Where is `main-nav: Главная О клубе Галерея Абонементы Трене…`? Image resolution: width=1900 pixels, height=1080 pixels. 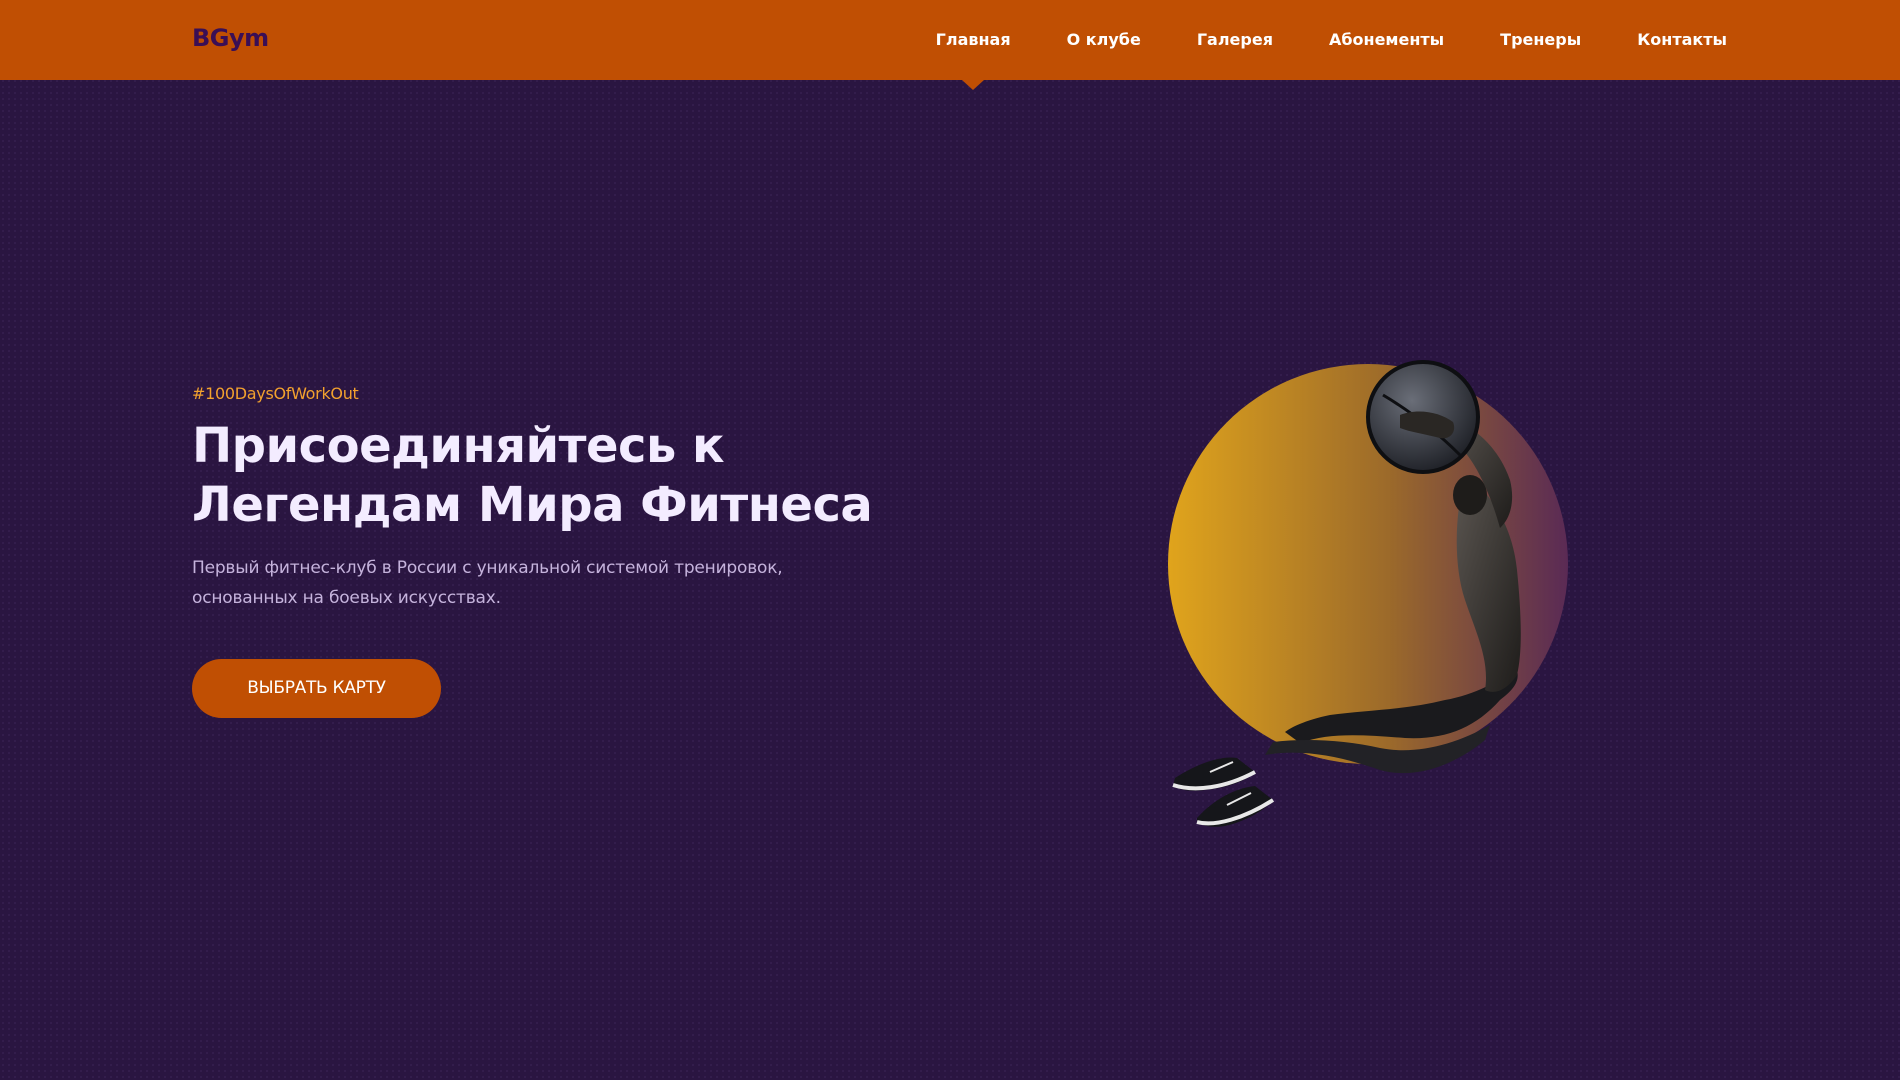 main-nav: Главная О клубе Галерея Абонементы Трене… is located at coordinates (1331, 40).